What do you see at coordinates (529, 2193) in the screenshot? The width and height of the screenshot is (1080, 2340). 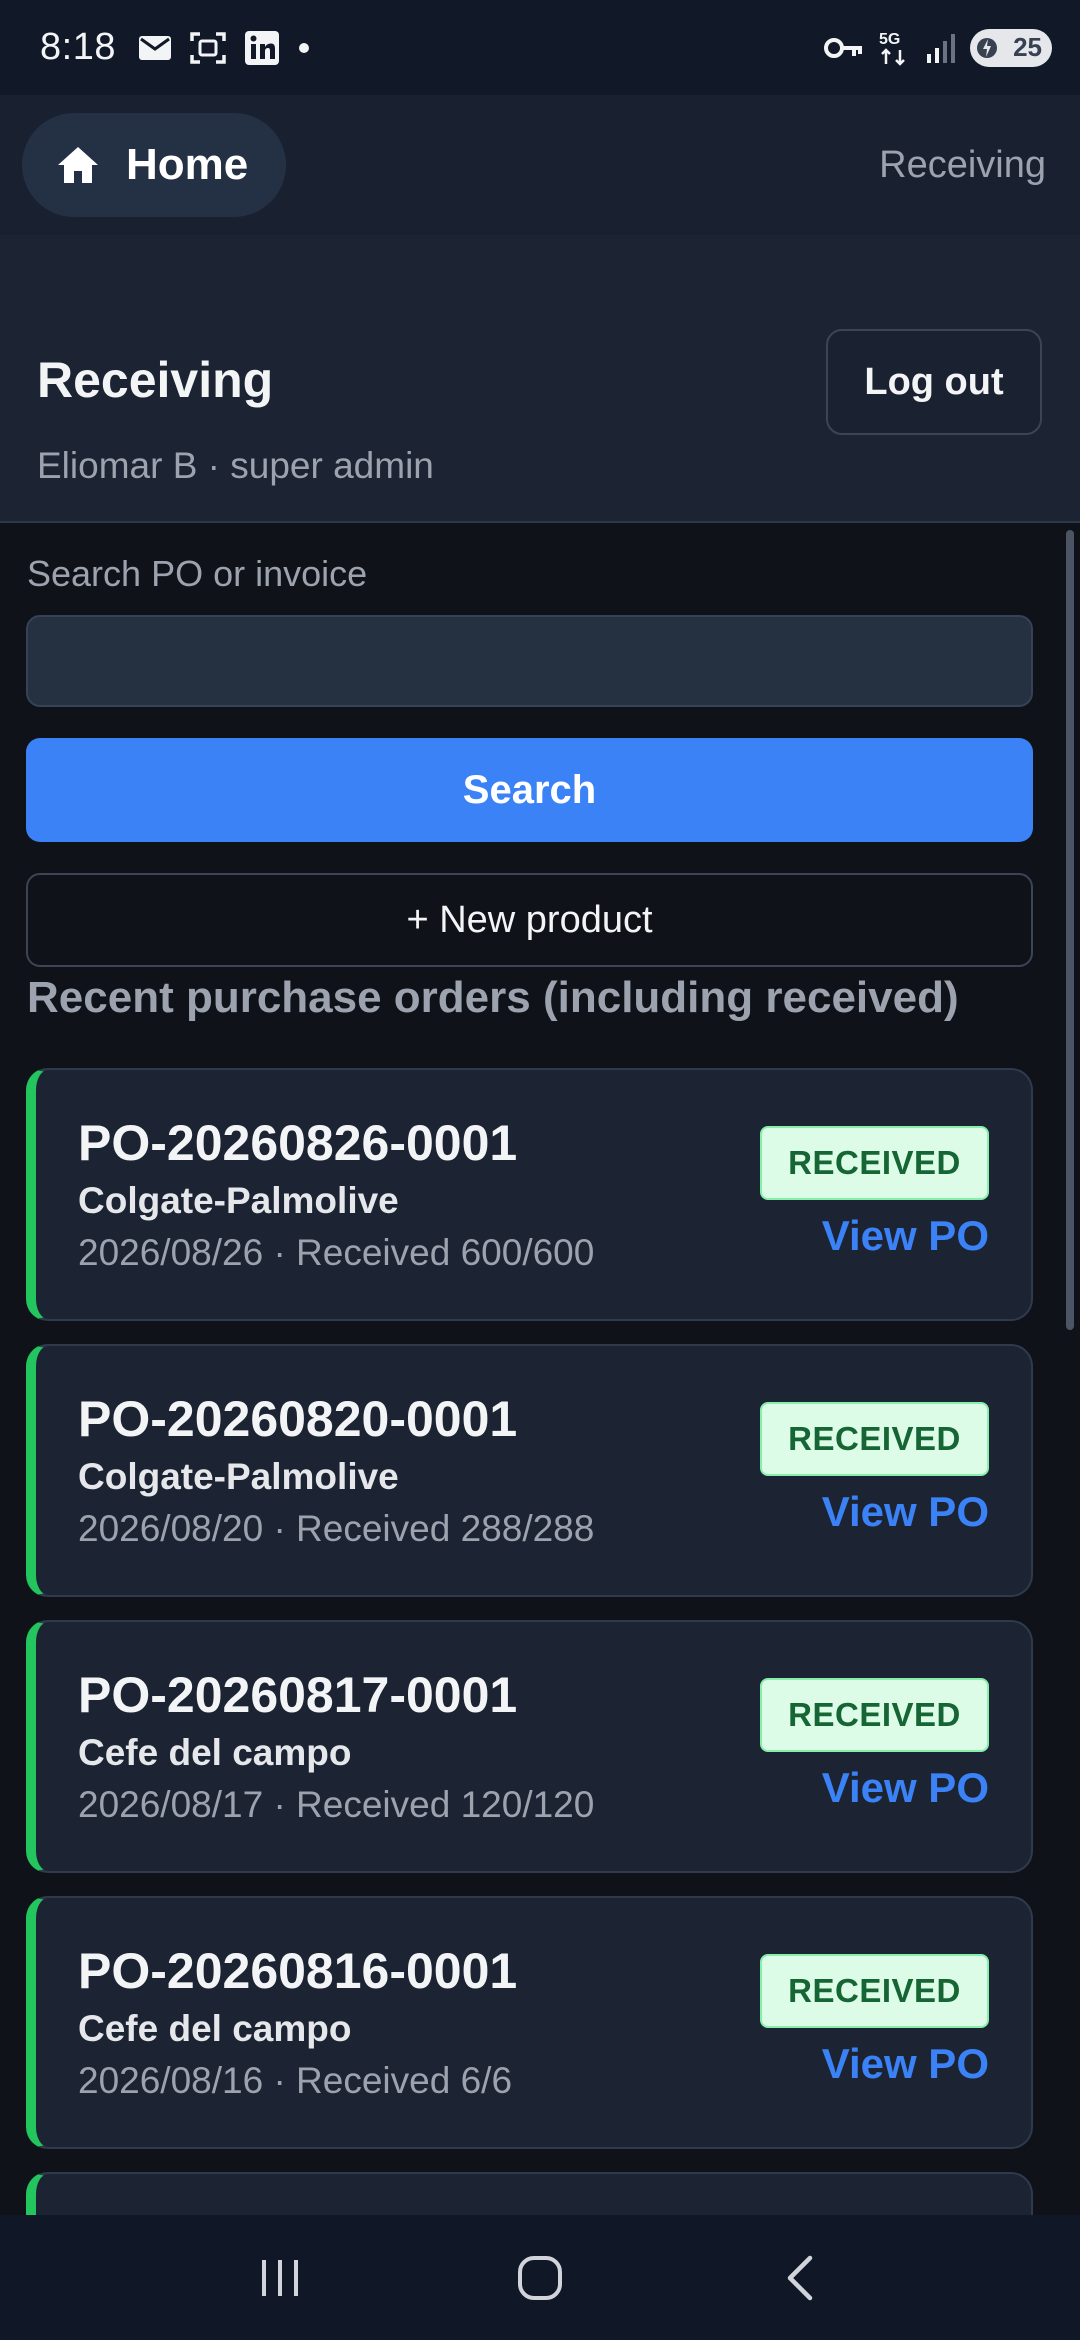 I see `po-card-partial` at bounding box center [529, 2193].